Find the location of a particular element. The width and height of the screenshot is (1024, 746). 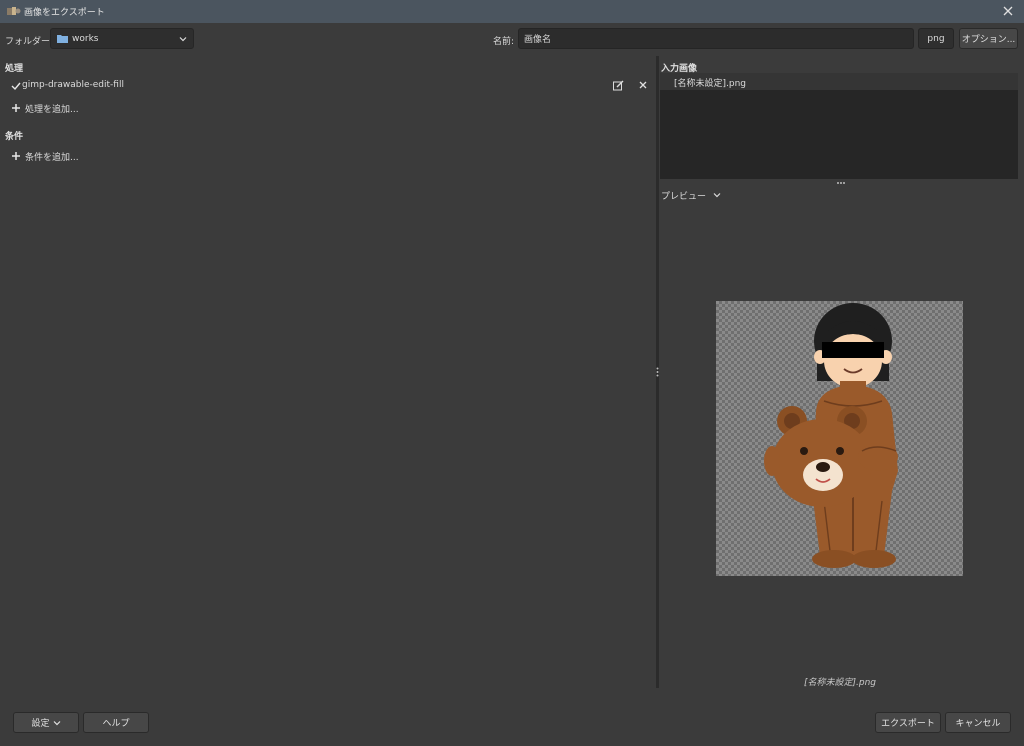

preview-caption: [名称未設定].png is located at coordinates (839, 683).